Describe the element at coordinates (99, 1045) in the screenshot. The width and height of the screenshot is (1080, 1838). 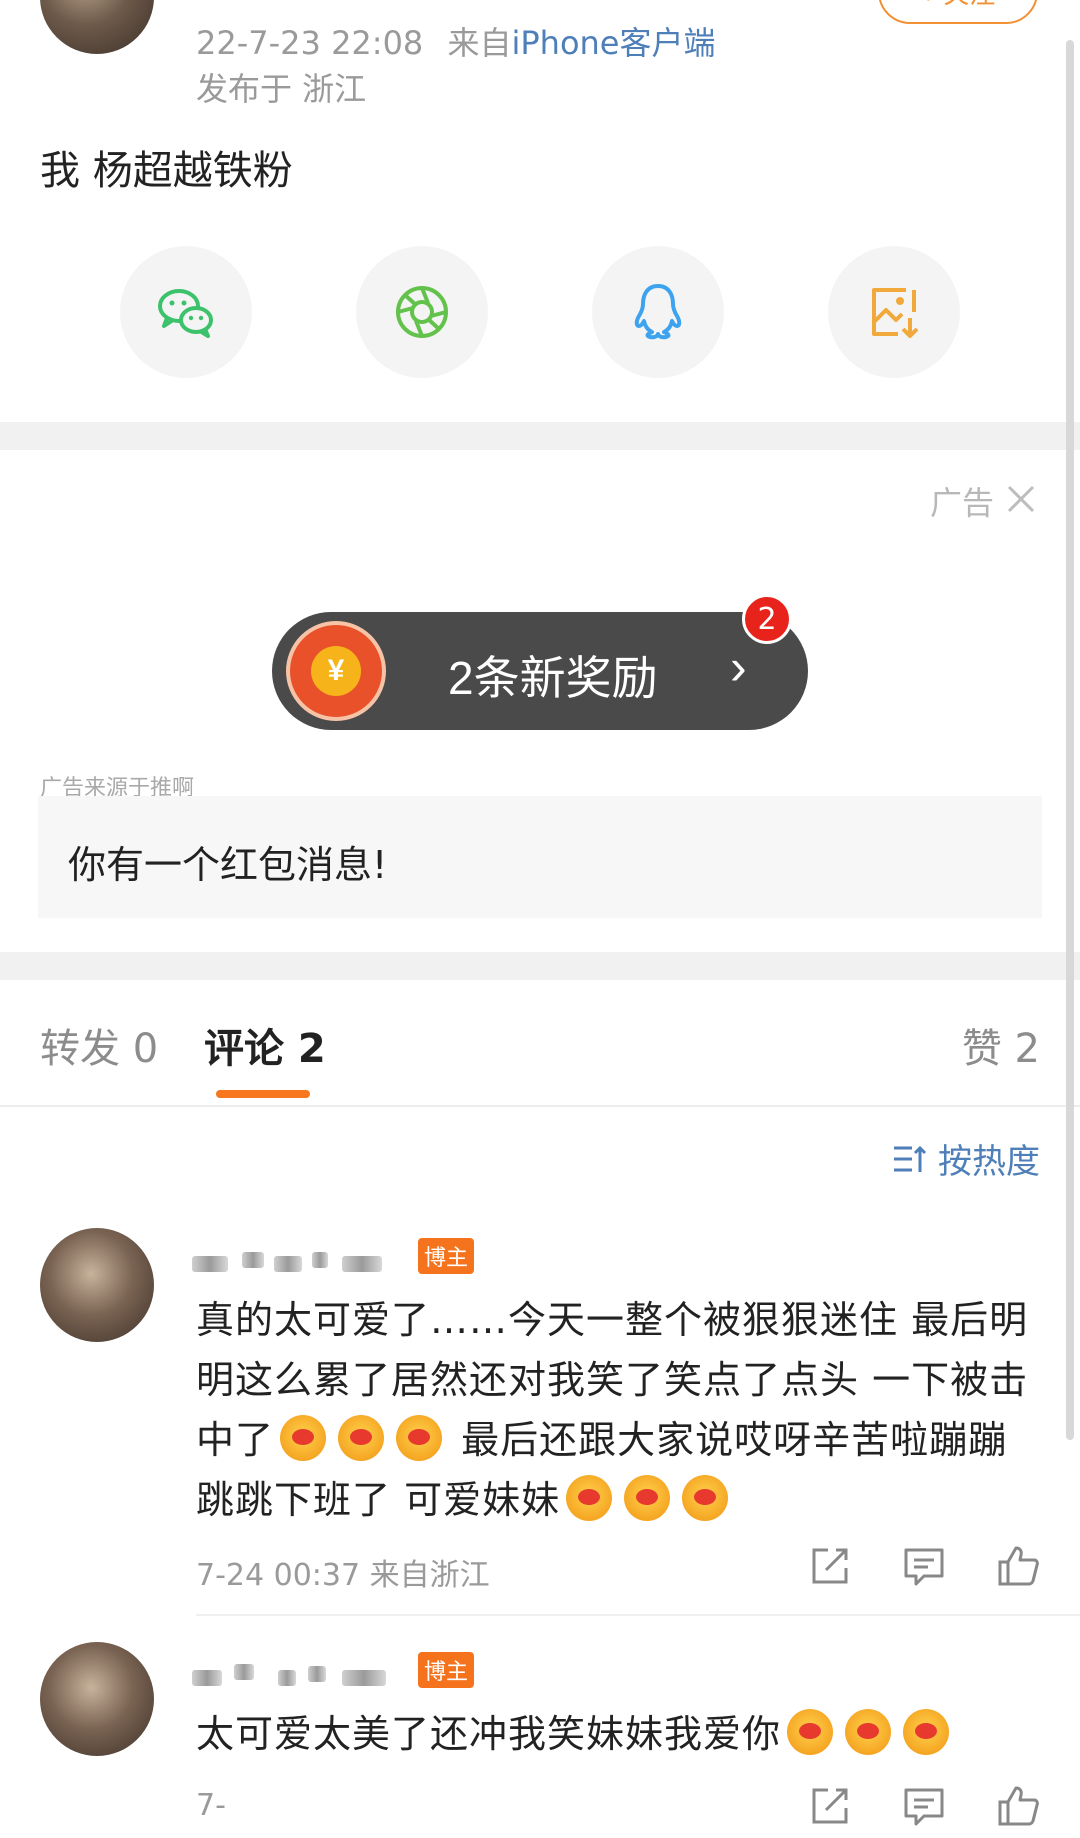
I see `tab-repost: 转发 0` at that location.